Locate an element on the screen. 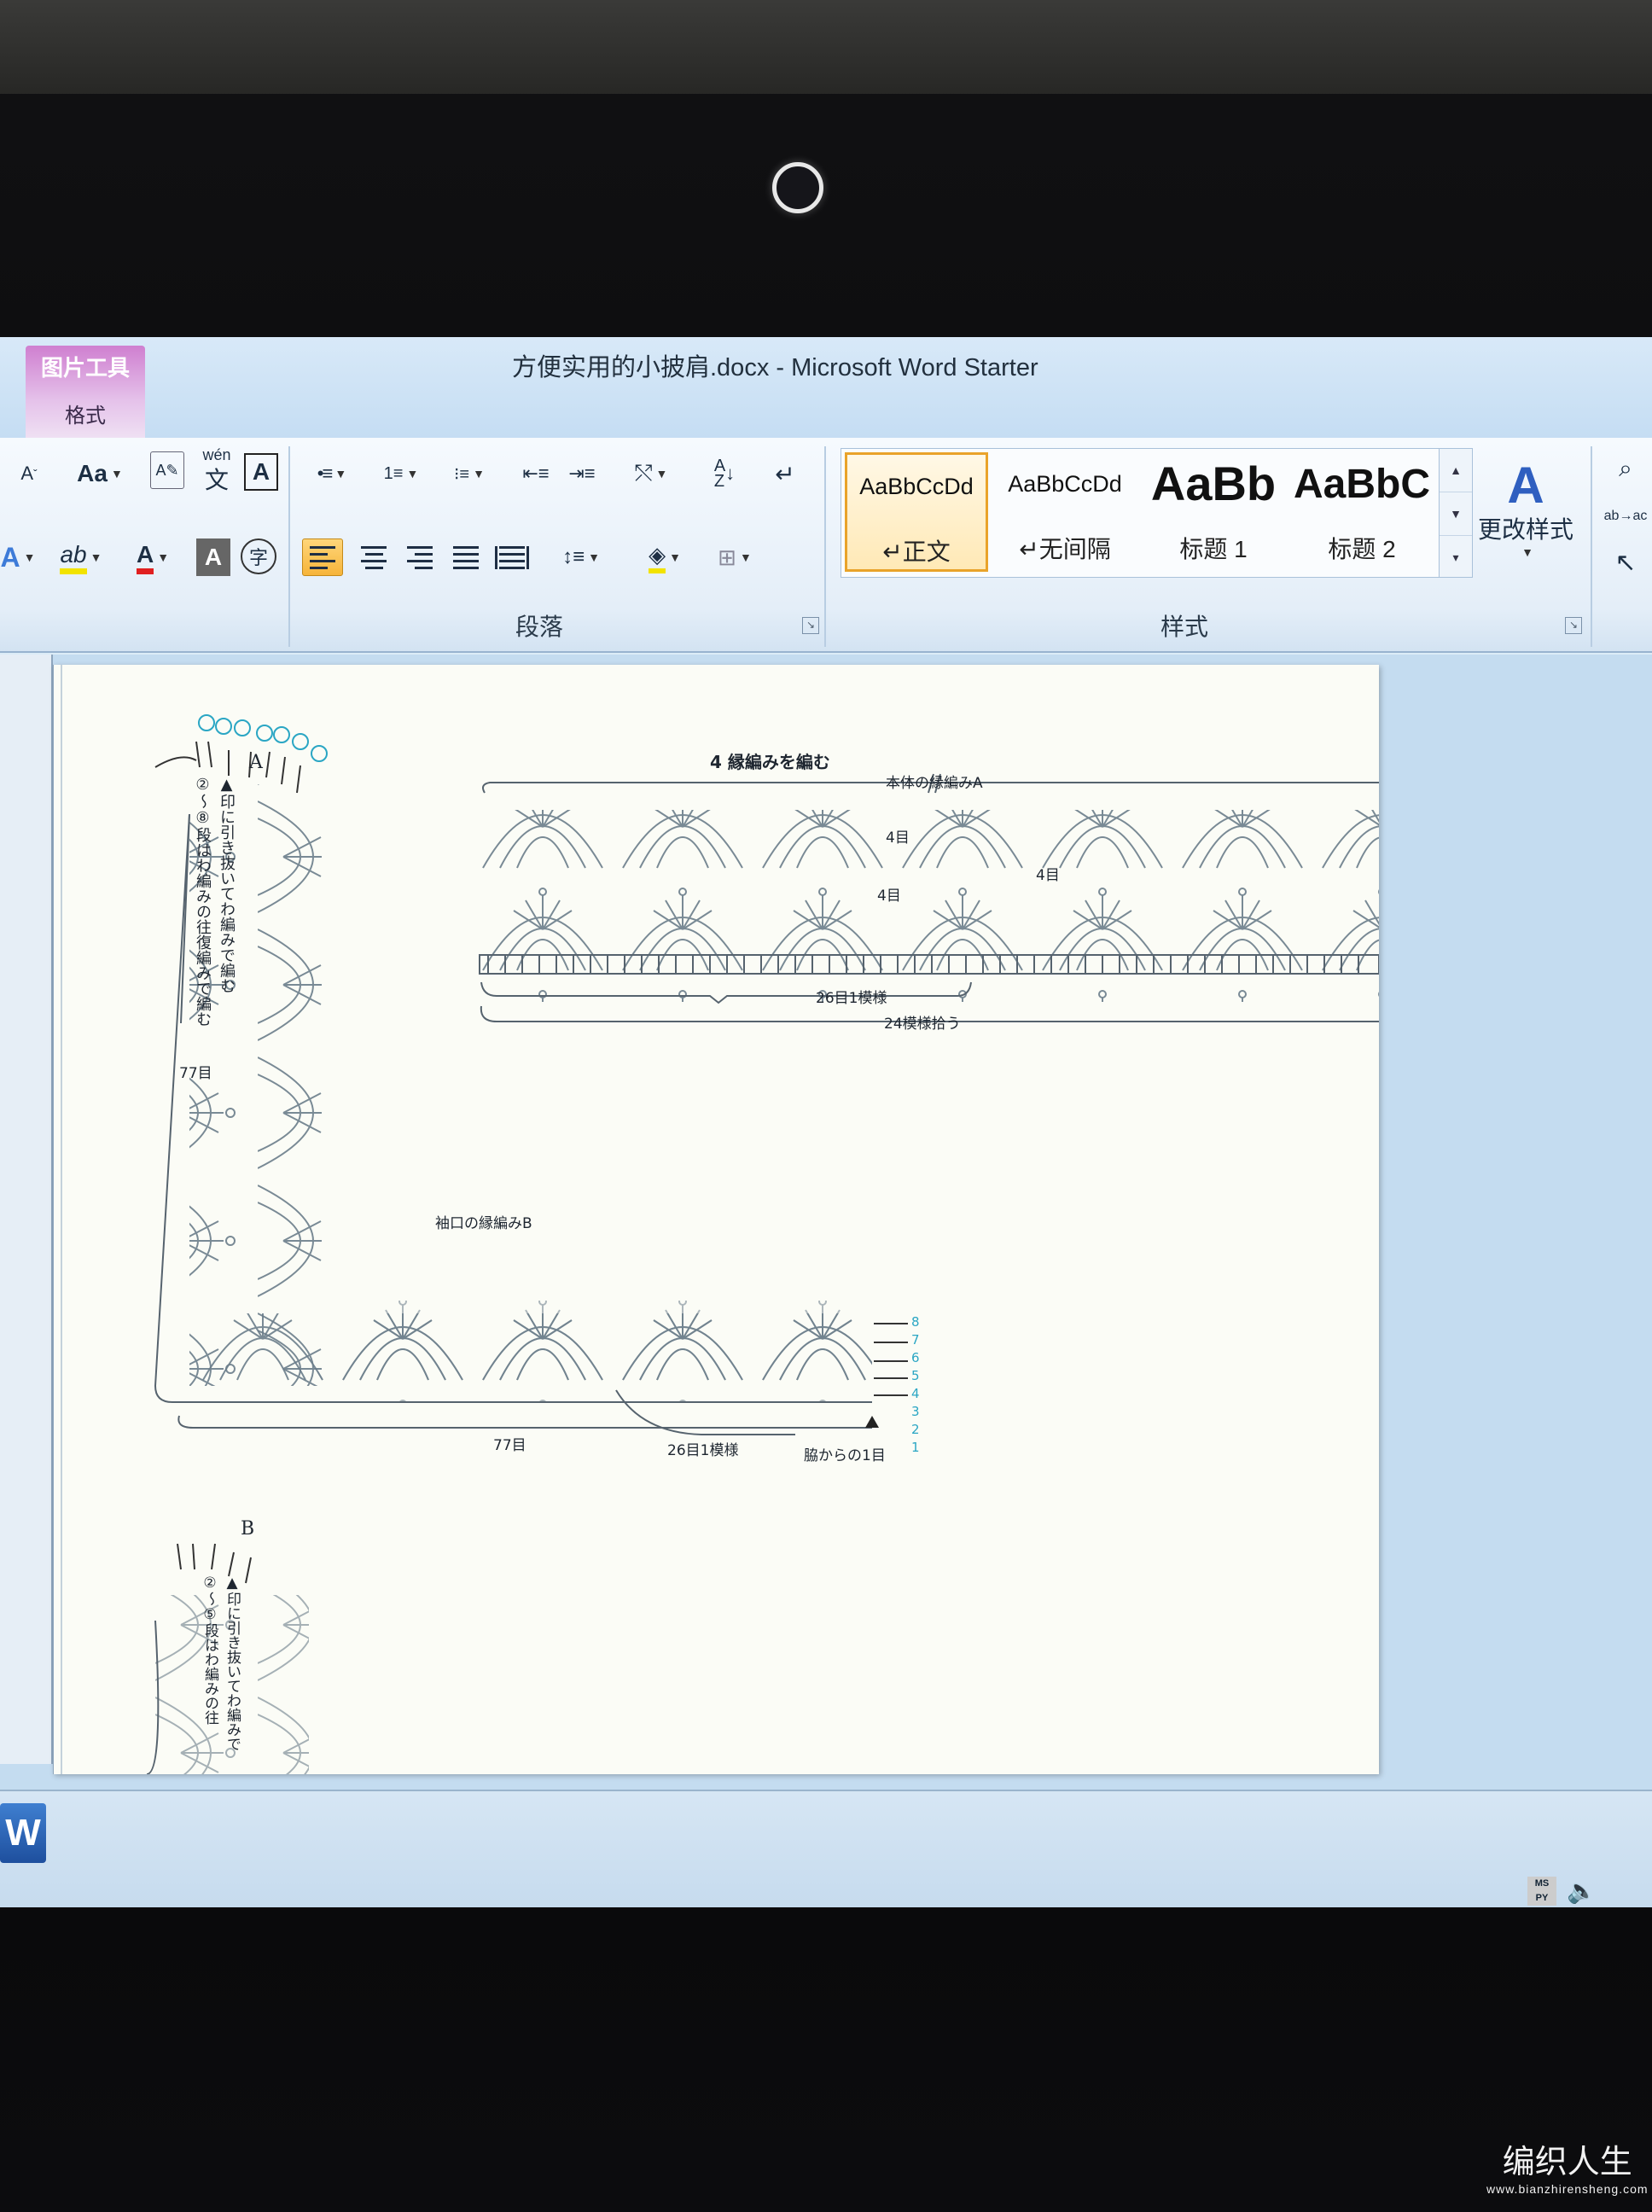 The width and height of the screenshot is (1652, 2212). row-number: 3 is located at coordinates (916, 1411).